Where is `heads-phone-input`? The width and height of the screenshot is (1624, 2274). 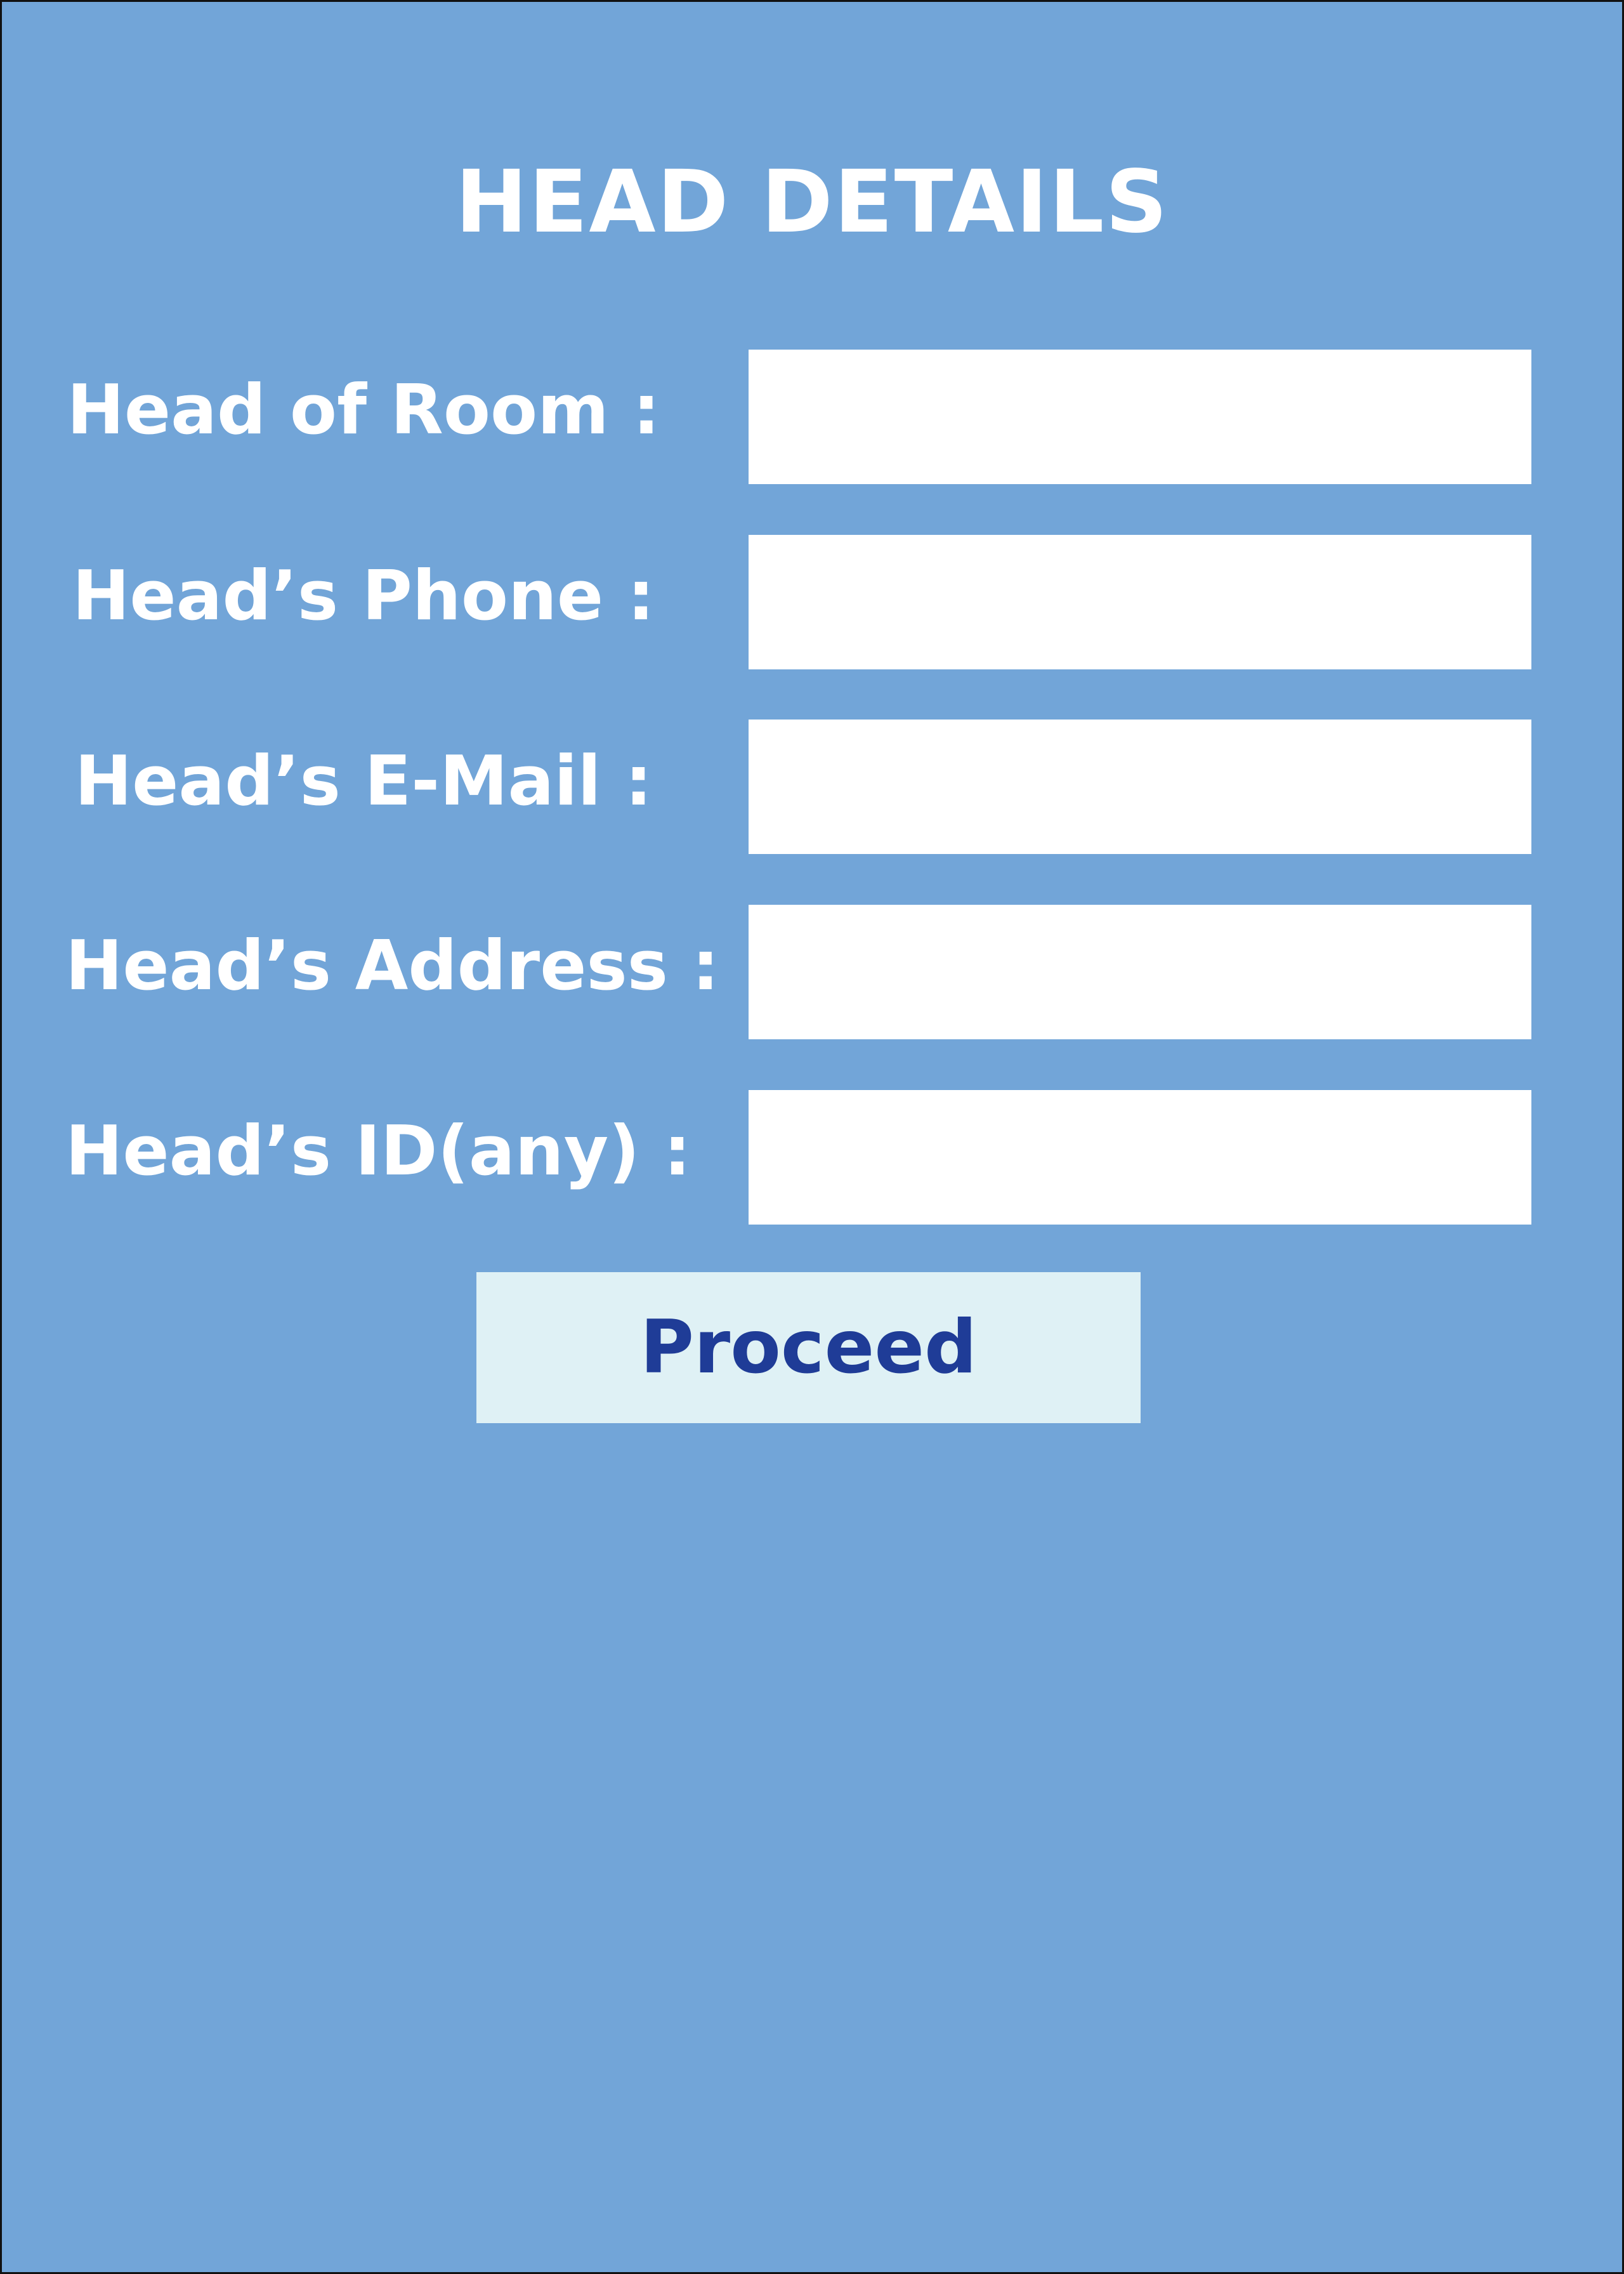 heads-phone-input is located at coordinates (1140, 602).